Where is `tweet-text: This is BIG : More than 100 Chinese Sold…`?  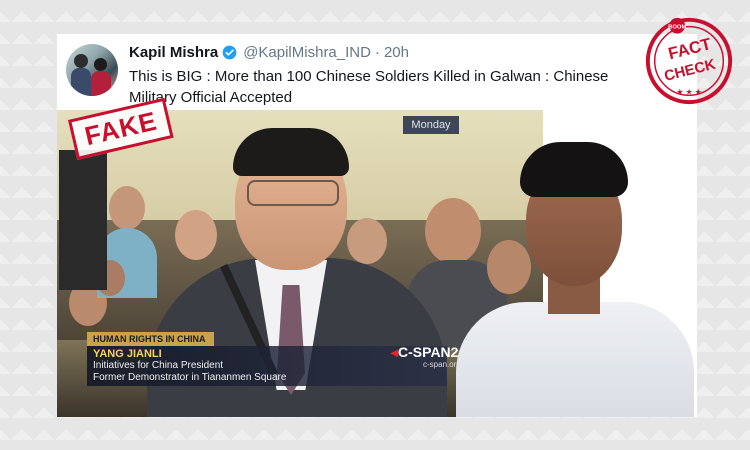
tweet-text: This is BIG : More than 100 Chinese Sold… is located at coordinates (369, 87).